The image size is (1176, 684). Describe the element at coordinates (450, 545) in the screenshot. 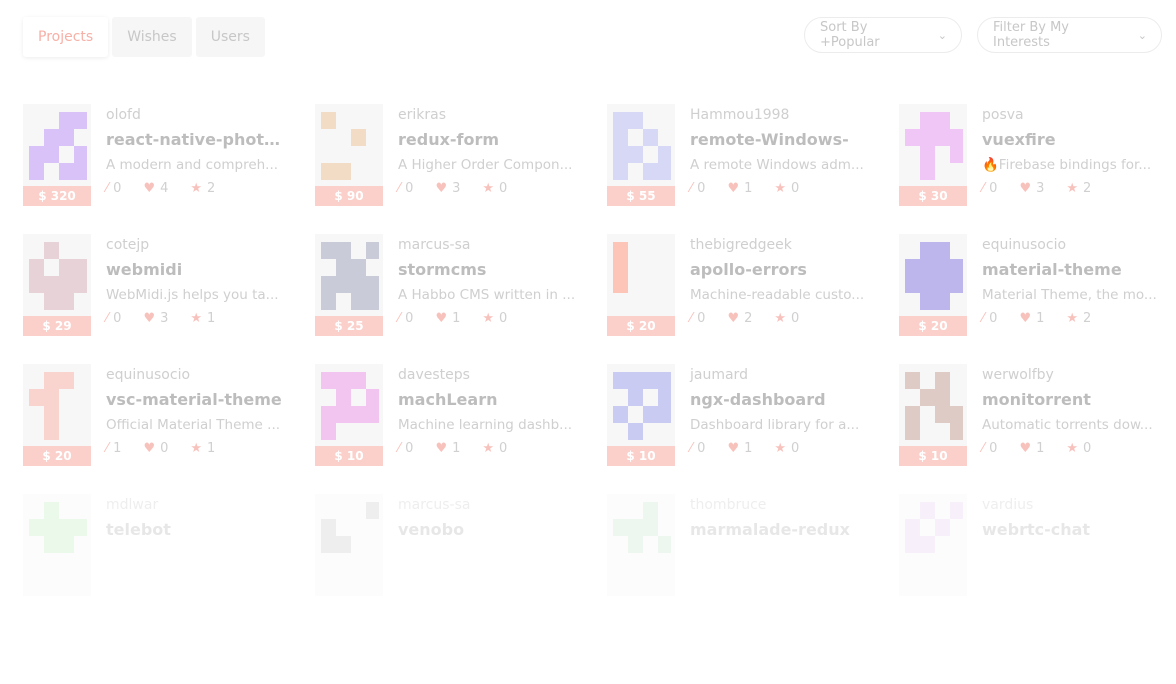

I see `project-card: marcus-sa venobo` at that location.